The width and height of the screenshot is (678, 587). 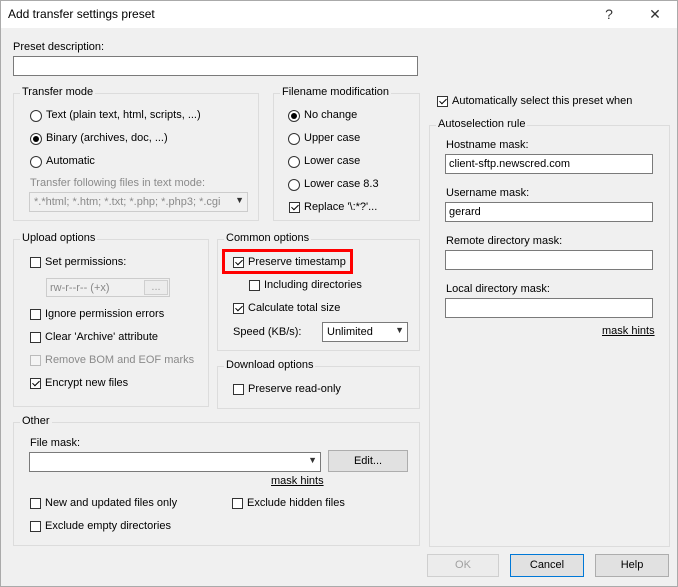 What do you see at coordinates (332, 138) in the screenshot?
I see `radio-upper-case-label: Upper case` at bounding box center [332, 138].